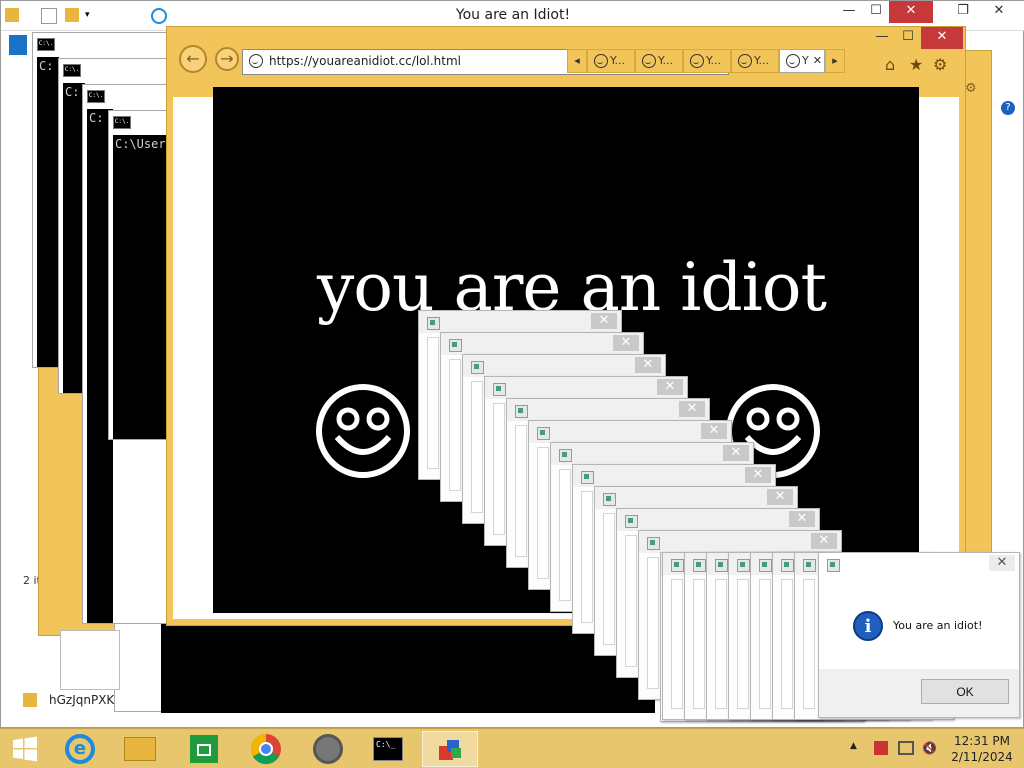 The width and height of the screenshot is (1024, 768). What do you see at coordinates (908, 38) in the screenshot?
I see `browser-maximize-button: ☐` at bounding box center [908, 38].